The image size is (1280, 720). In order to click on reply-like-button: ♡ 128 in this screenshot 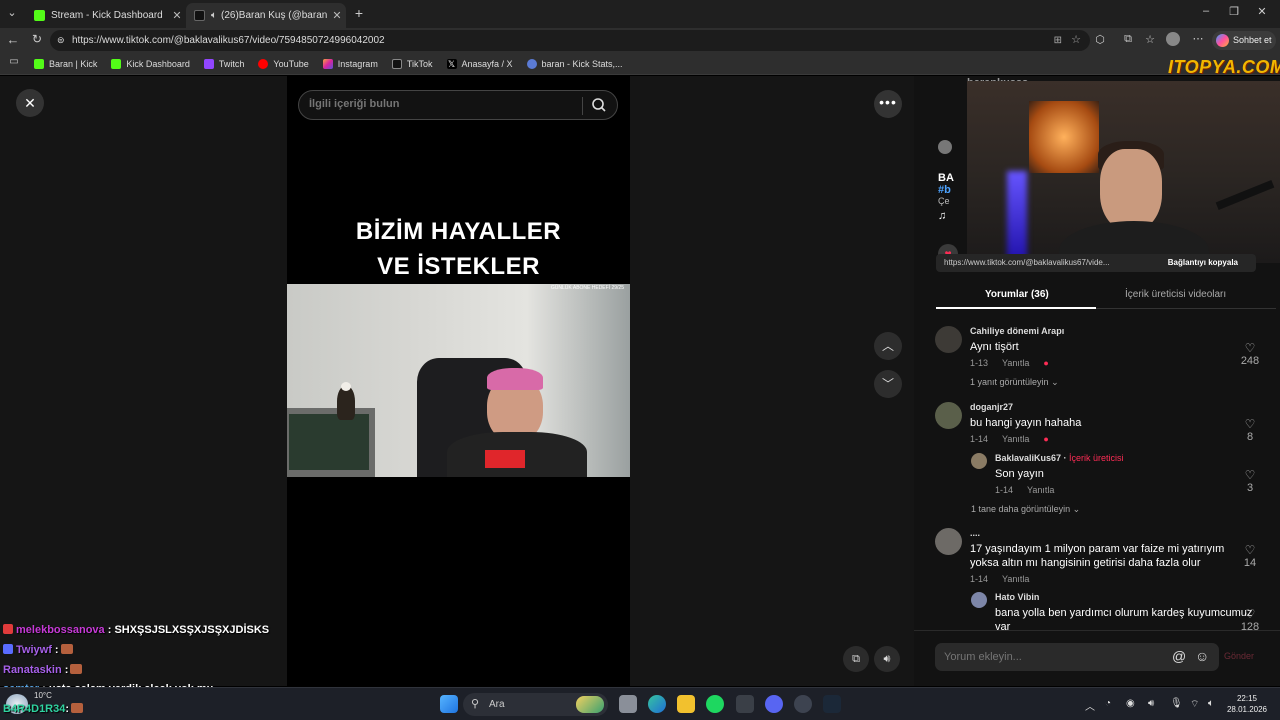, I will do `click(1250, 618)`.